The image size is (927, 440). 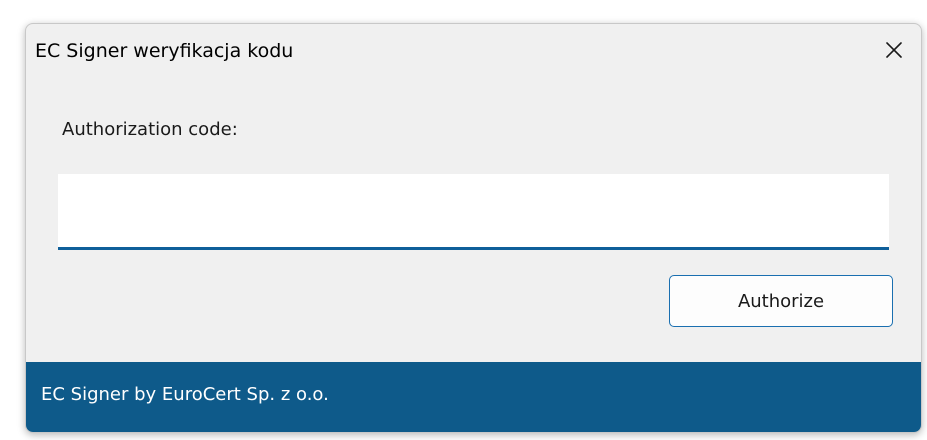 I want to click on close-button, so click(x=894, y=50).